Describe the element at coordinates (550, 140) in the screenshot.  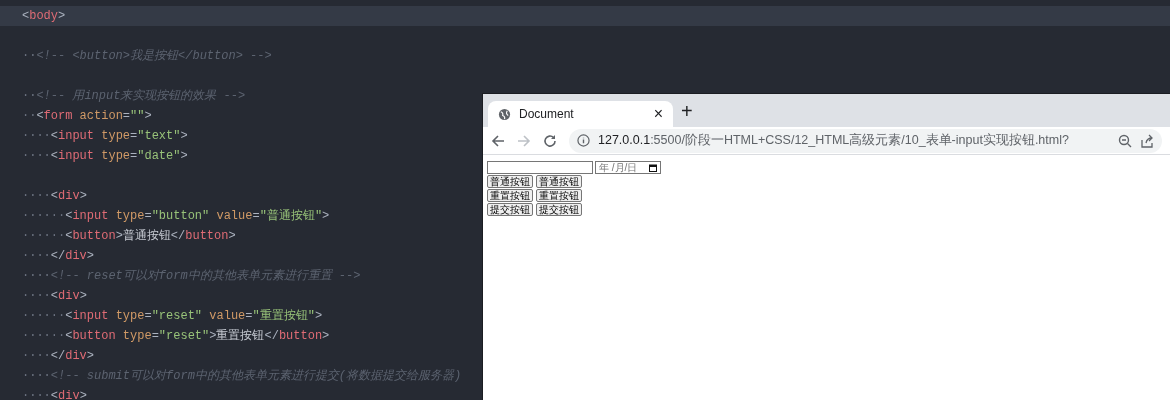
I see `reload-icon` at that location.